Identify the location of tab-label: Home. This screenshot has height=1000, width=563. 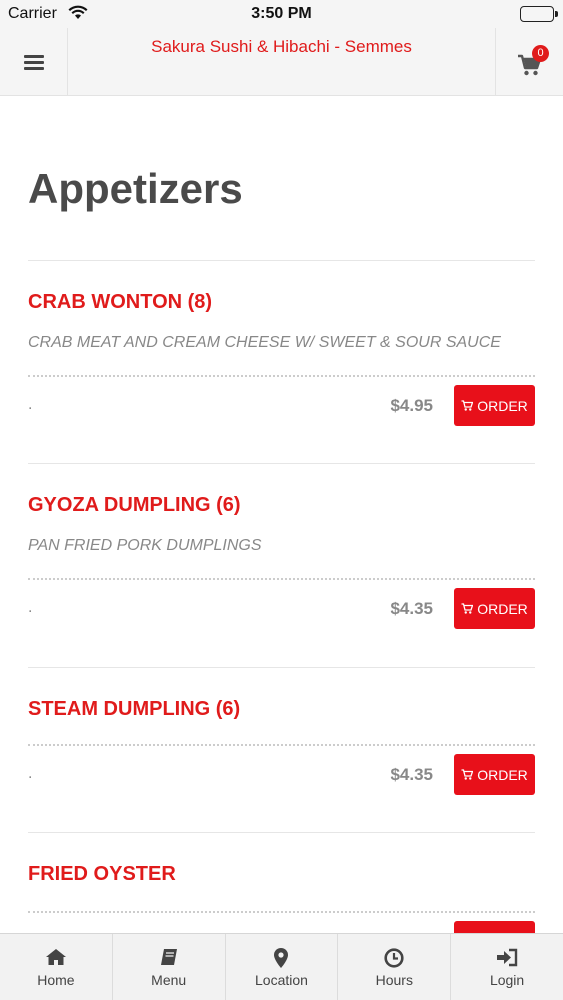
(56, 980).